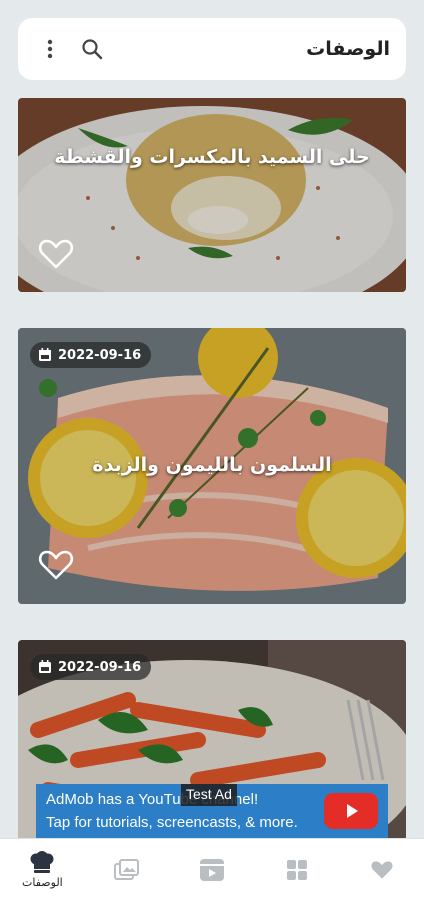  I want to click on favorites-icon, so click(382, 869).